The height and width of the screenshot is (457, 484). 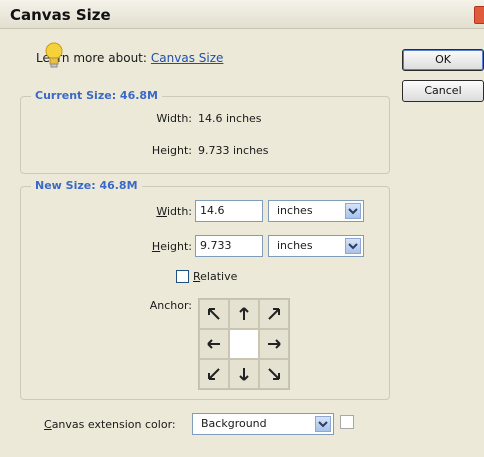 I want to click on anchor-bottom-right, so click(x=274, y=374).